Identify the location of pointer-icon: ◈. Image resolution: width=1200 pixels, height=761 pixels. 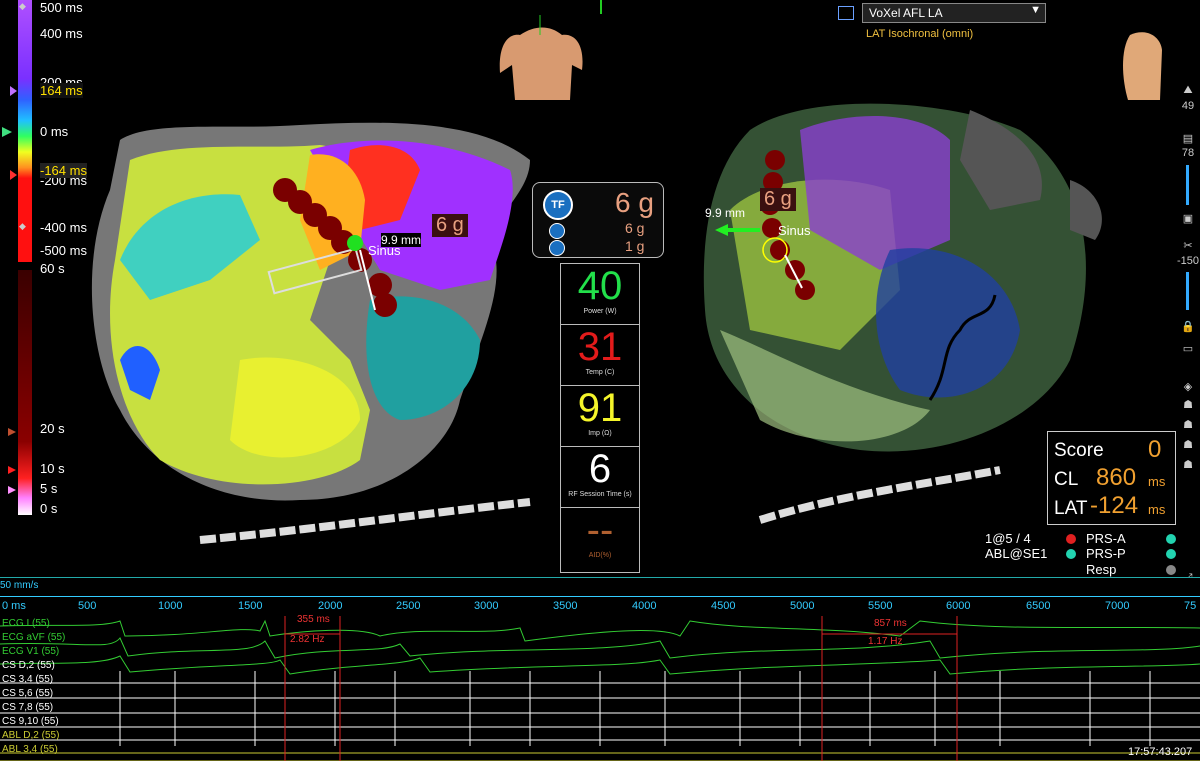
(1188, 386).